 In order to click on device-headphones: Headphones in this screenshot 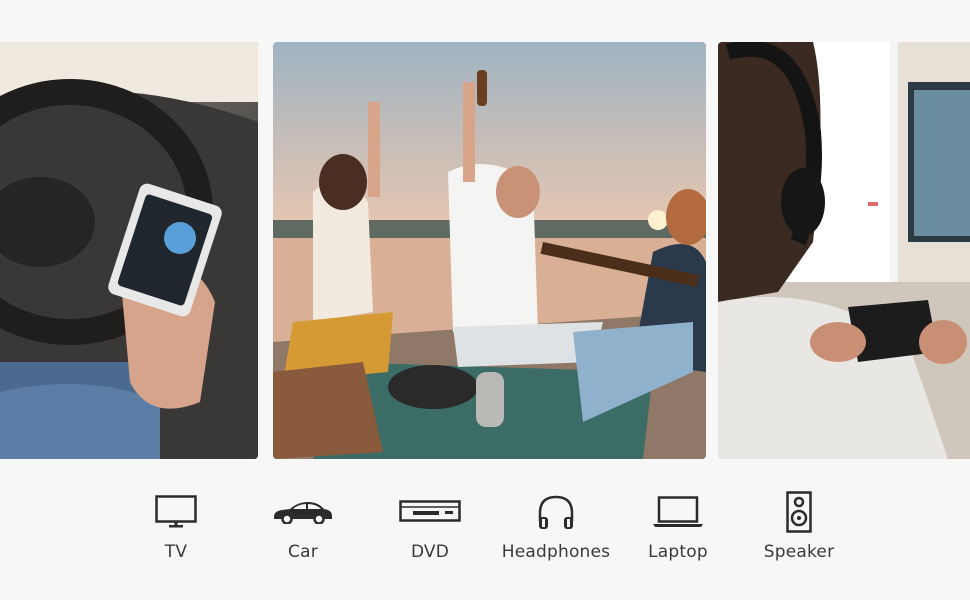, I will do `click(556, 525)`.